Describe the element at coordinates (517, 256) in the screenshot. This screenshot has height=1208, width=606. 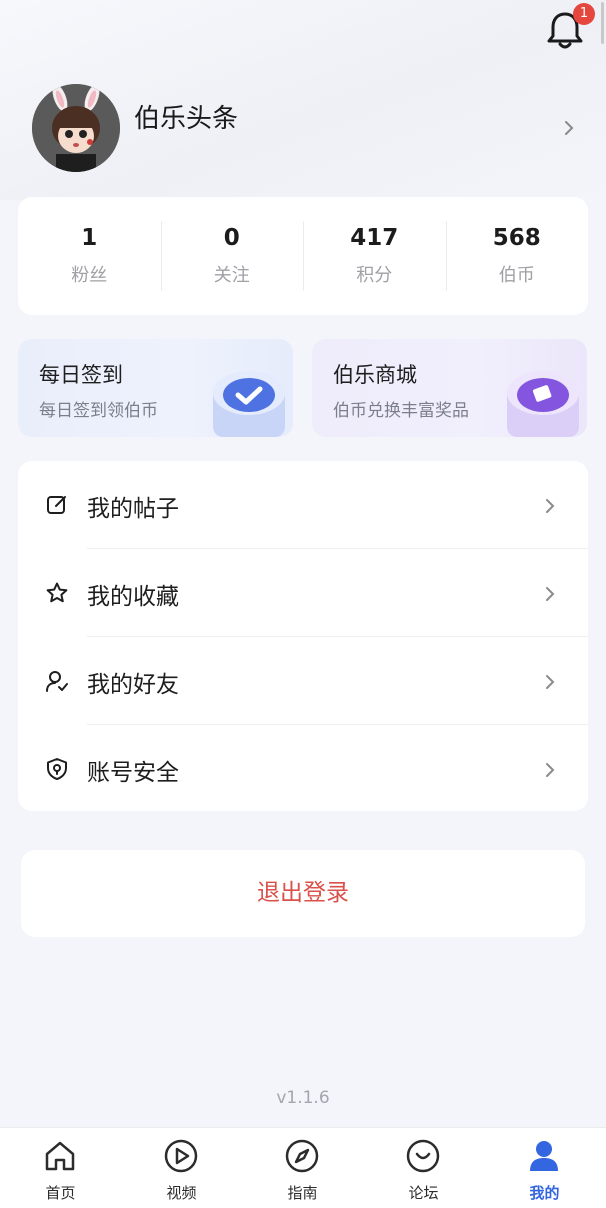
I see `stat-coins: 568 伯币` at that location.